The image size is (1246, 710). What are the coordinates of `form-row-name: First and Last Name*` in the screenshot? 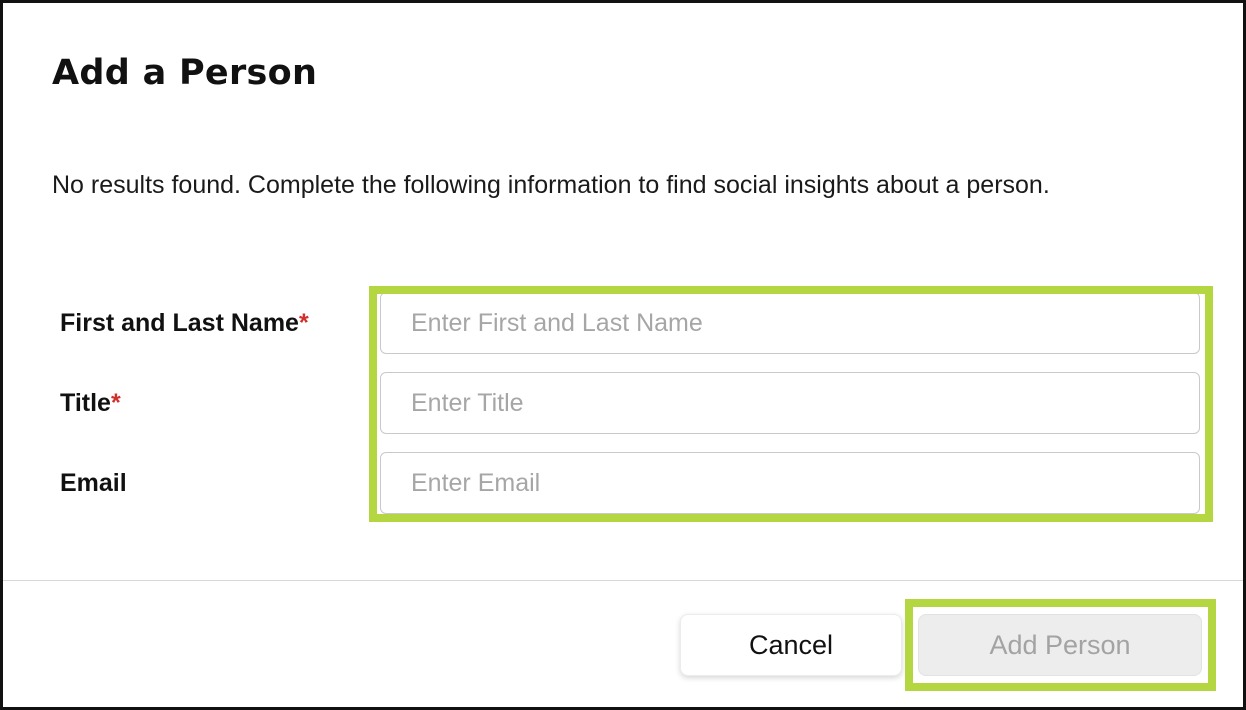 It's located at (624, 323).